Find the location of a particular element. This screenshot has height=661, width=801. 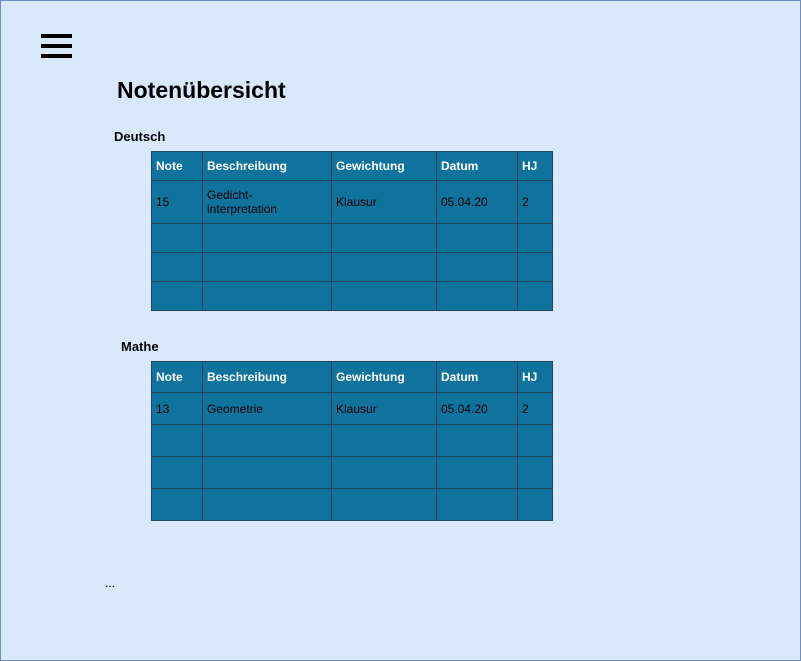

cell-beschreibung: Gedicht-interpretation is located at coordinates (267, 202).